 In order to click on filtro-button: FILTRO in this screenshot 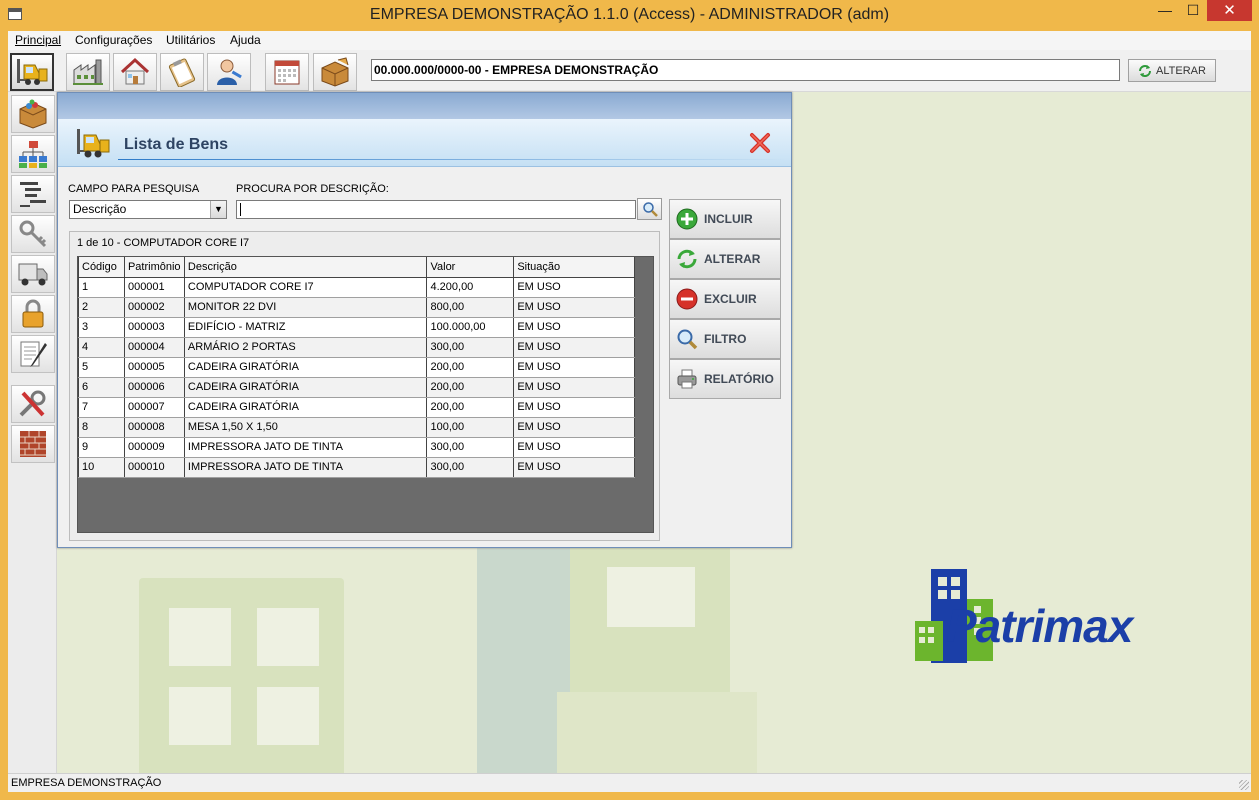, I will do `click(725, 339)`.